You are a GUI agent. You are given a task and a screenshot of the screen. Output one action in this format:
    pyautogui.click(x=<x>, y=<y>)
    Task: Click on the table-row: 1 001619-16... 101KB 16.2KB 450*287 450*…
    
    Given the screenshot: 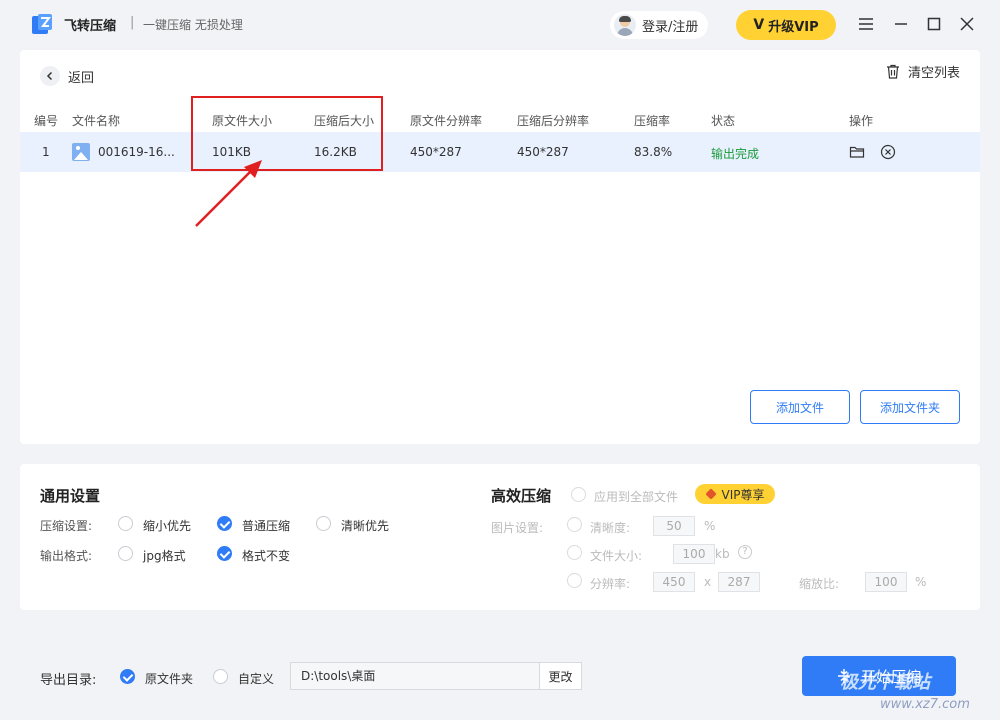 What is the action you would take?
    pyautogui.click(x=500, y=152)
    